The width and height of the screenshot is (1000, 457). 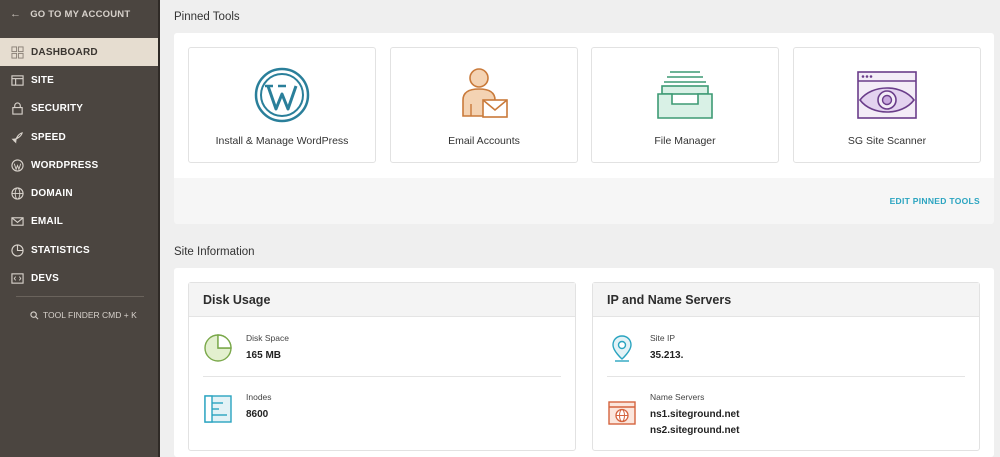 I want to click on go-to-account-label: GO TO MY ACCOUNT, so click(x=80, y=14).